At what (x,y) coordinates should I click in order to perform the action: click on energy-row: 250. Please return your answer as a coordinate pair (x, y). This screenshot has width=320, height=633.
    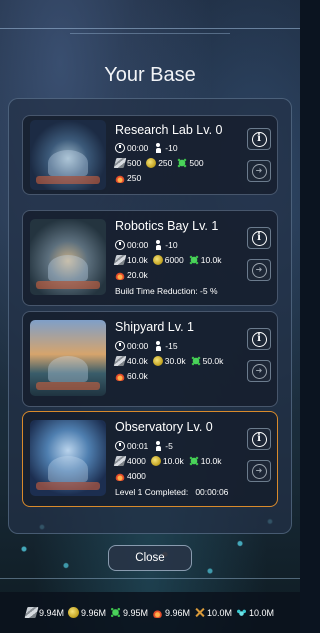
    Looking at the image, I should click on (130, 178).